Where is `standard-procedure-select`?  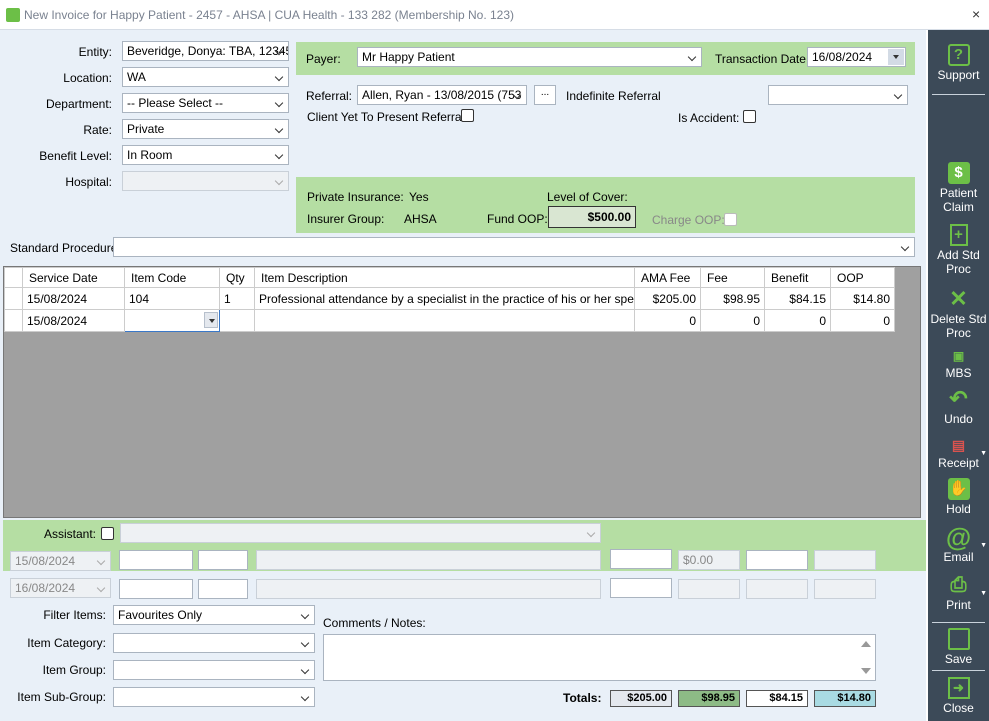 standard-procedure-select is located at coordinates (514, 247).